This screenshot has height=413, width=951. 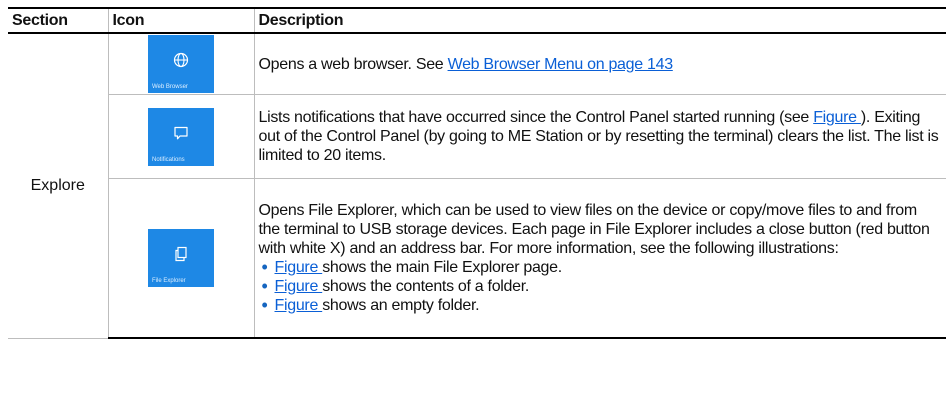 I want to click on globe-icon, so click(x=181, y=61).